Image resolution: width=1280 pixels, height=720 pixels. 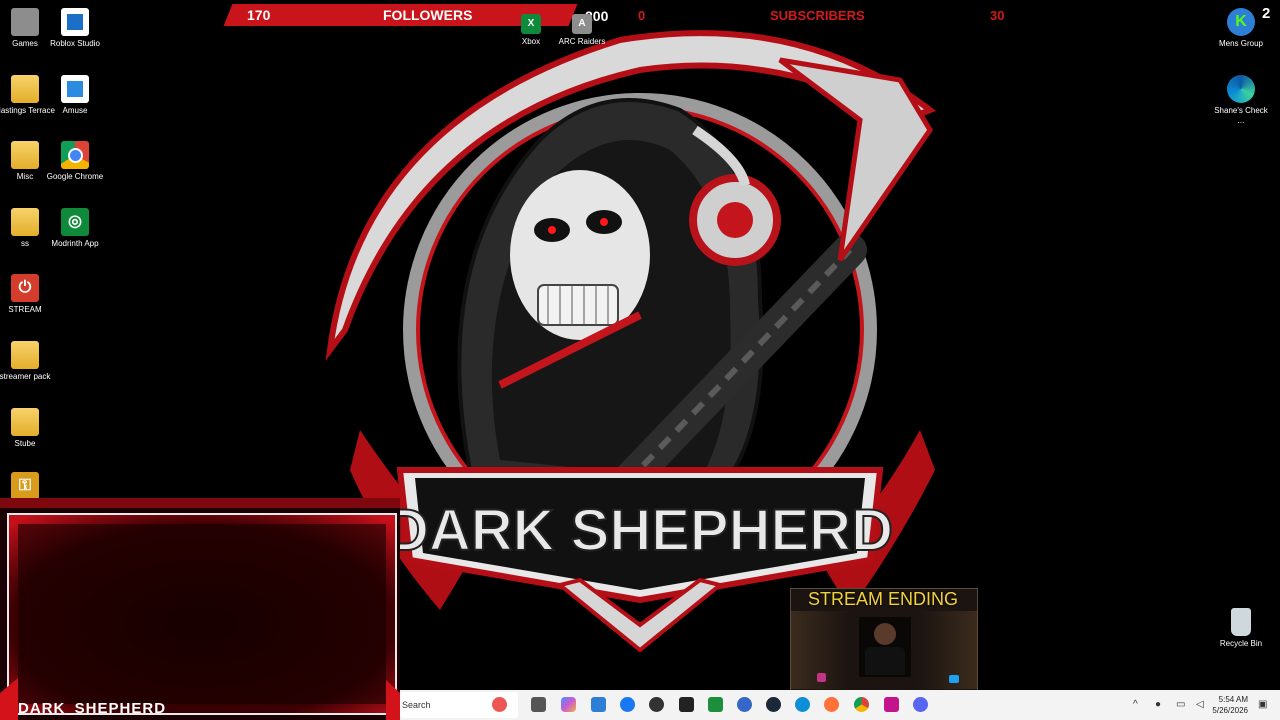 What do you see at coordinates (1233, 699) in the screenshot?
I see `clock-time: 5:54 AM` at bounding box center [1233, 699].